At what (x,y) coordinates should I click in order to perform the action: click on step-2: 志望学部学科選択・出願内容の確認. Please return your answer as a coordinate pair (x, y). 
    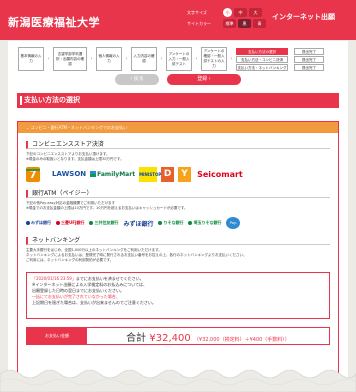
    Looking at the image, I should click on (70, 59).